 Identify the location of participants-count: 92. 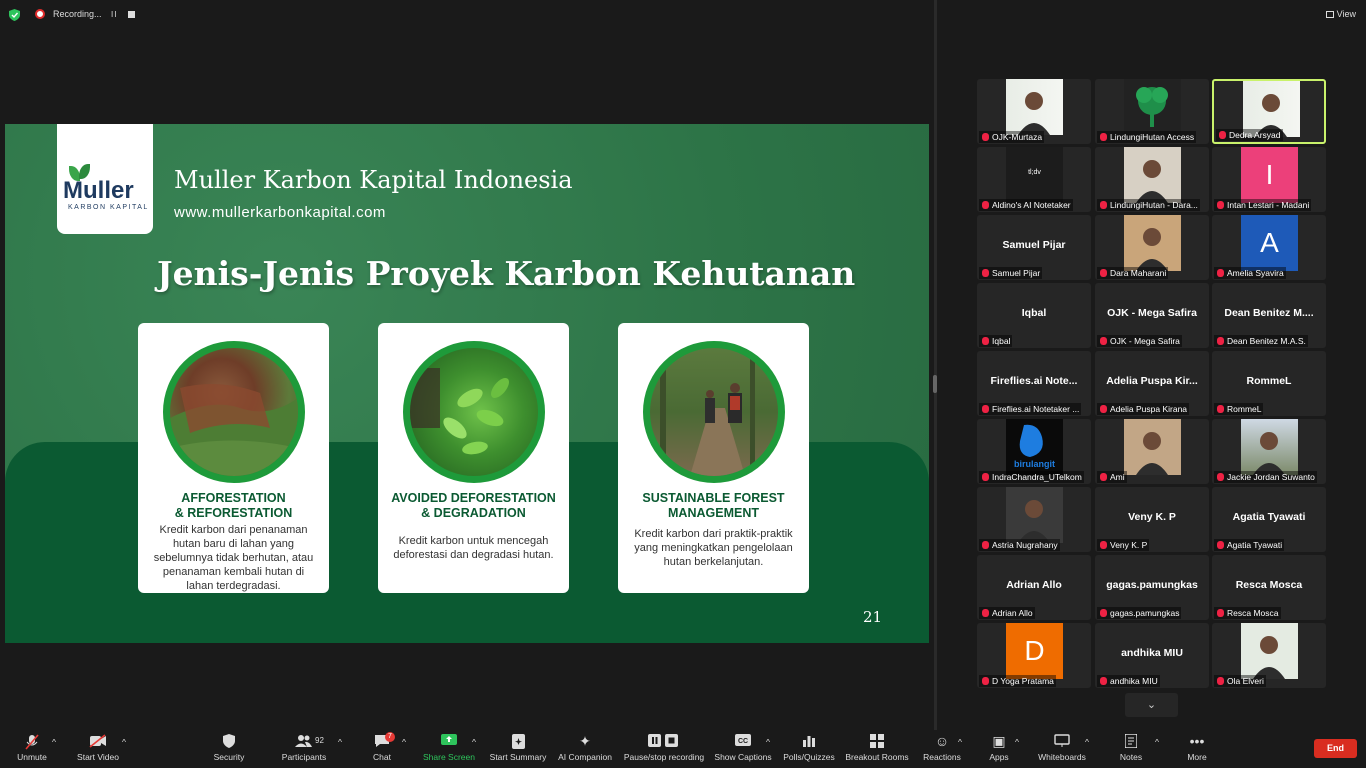
(319, 740).